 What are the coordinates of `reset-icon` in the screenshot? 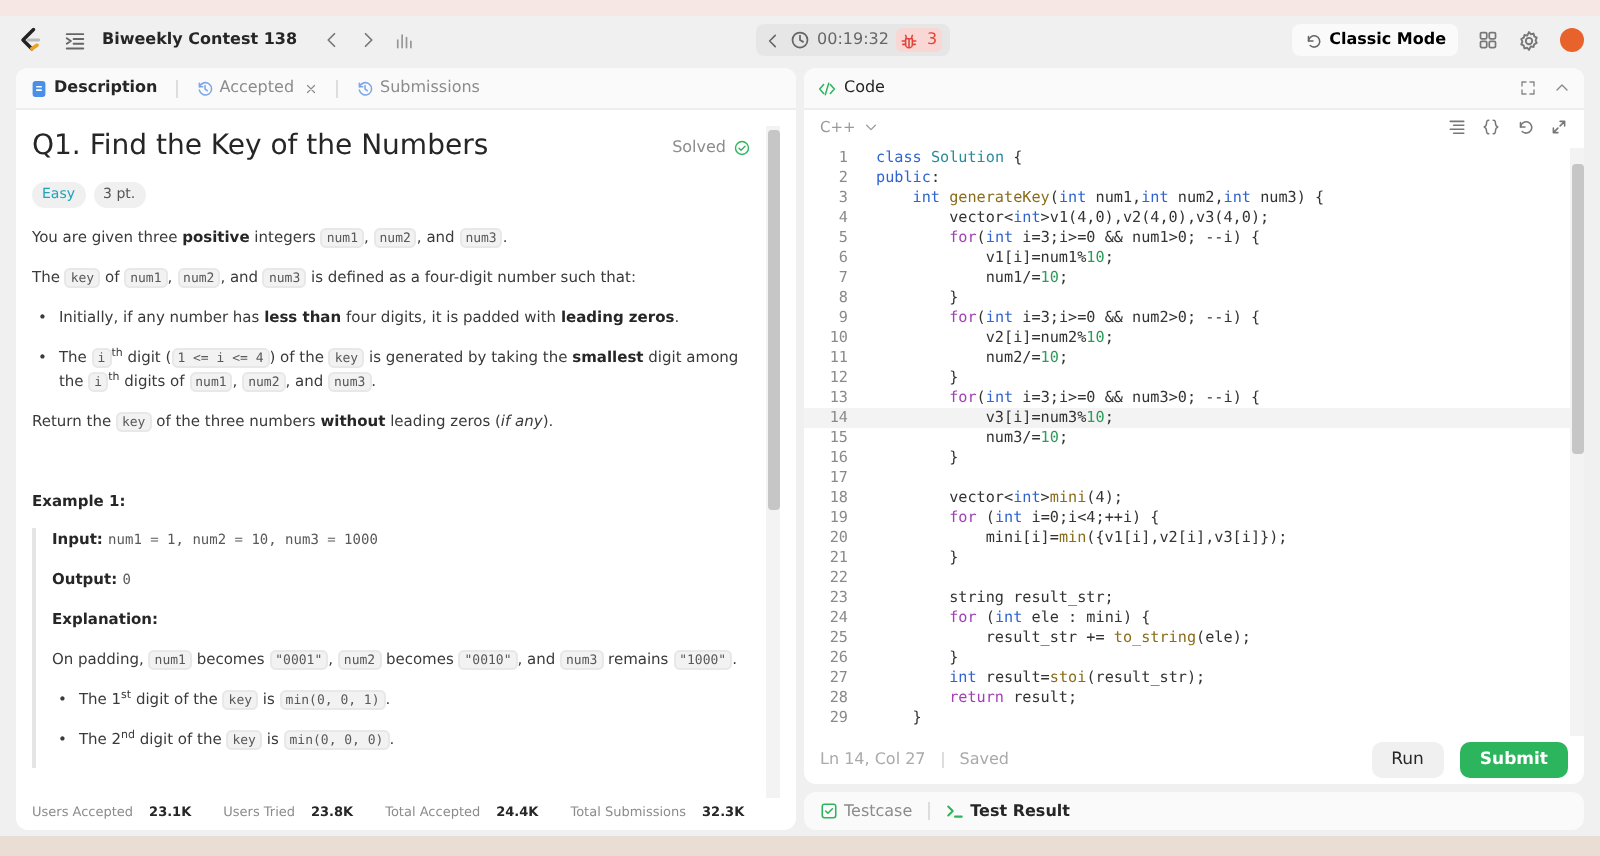 It's located at (1525, 127).